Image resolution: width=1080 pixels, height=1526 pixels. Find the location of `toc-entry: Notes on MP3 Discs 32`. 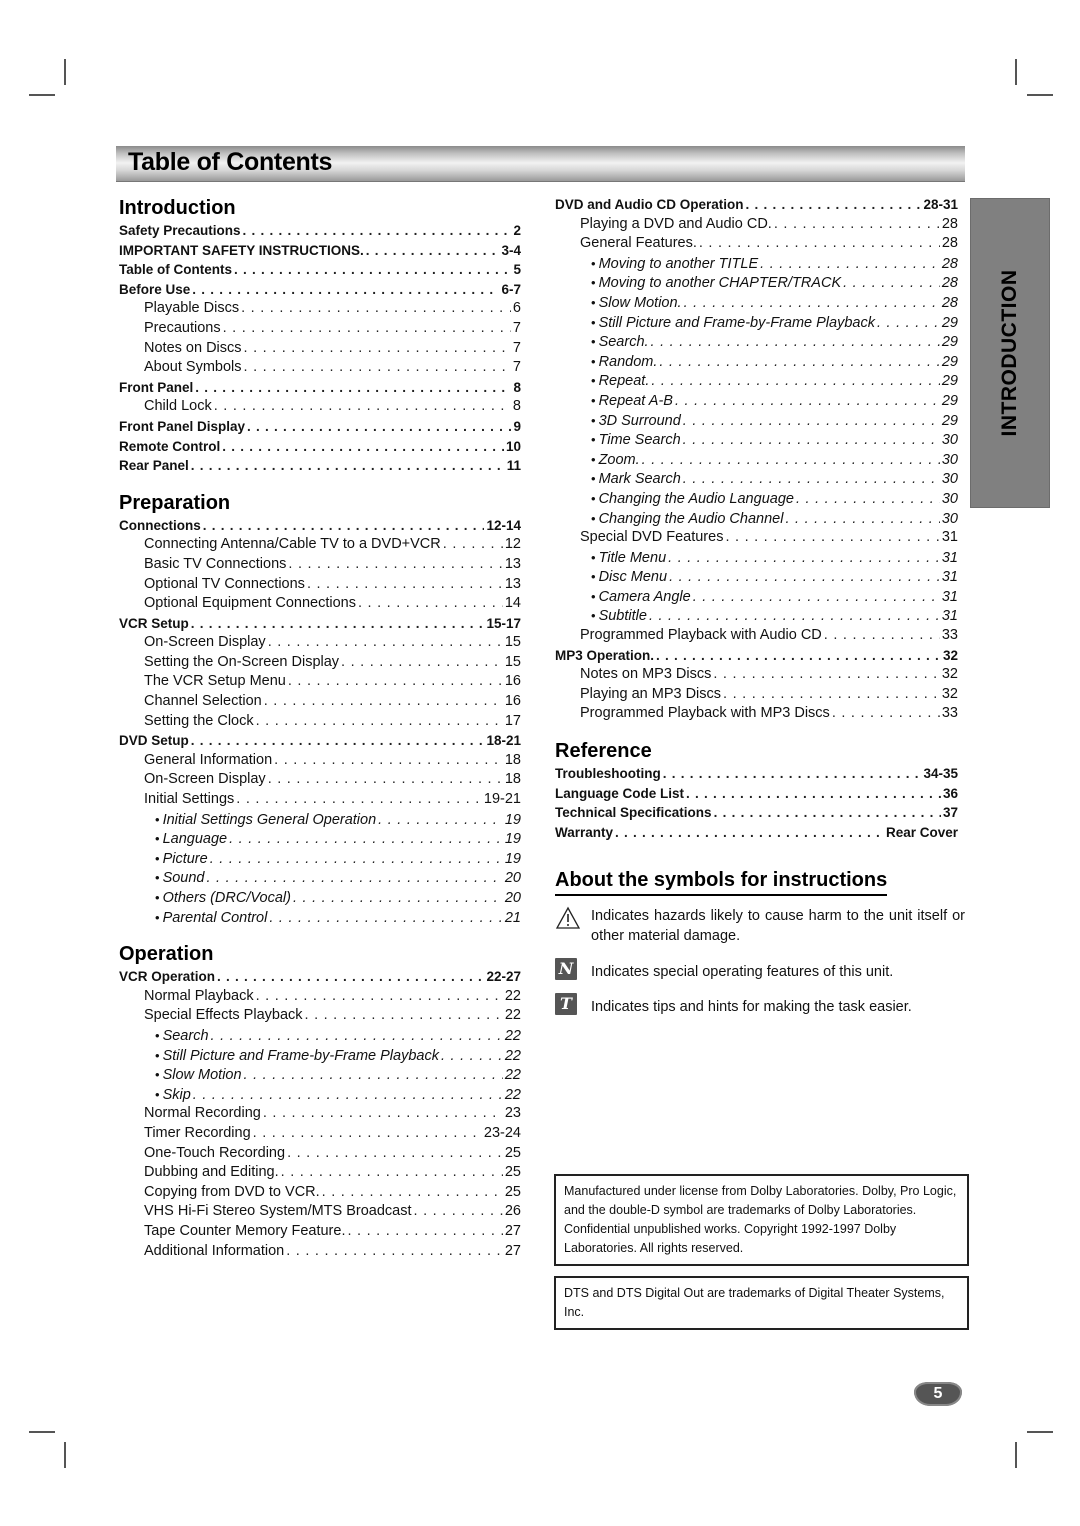

toc-entry: Notes on MP3 Discs 32 is located at coordinates (756, 675).